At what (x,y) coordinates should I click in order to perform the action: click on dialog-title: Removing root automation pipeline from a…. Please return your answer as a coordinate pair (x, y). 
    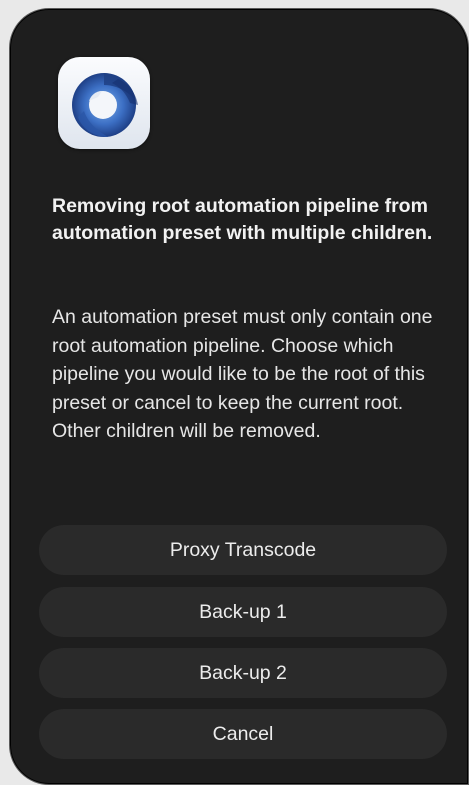
    Looking at the image, I should click on (242, 219).